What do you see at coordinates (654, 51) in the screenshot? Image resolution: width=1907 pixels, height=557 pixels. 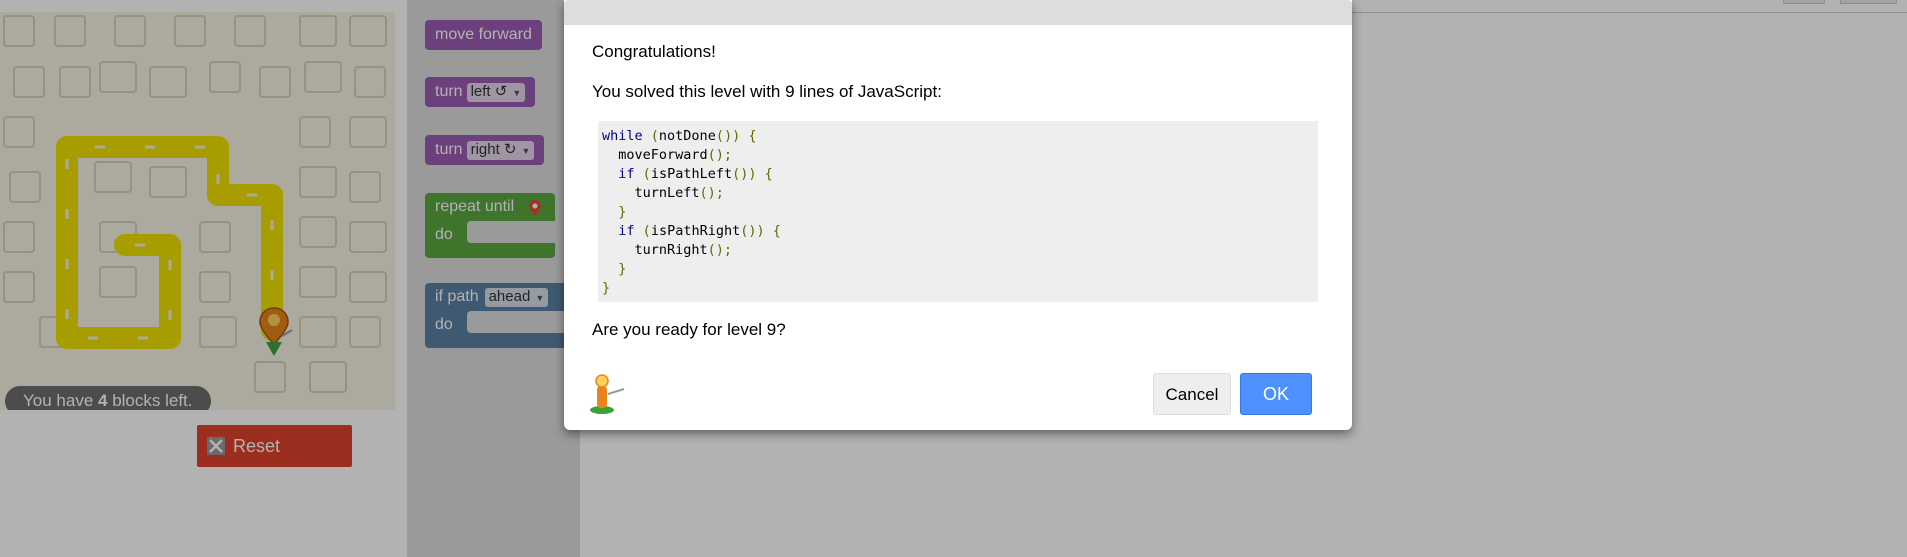 I see `dialog-title: Congratulations!` at bounding box center [654, 51].